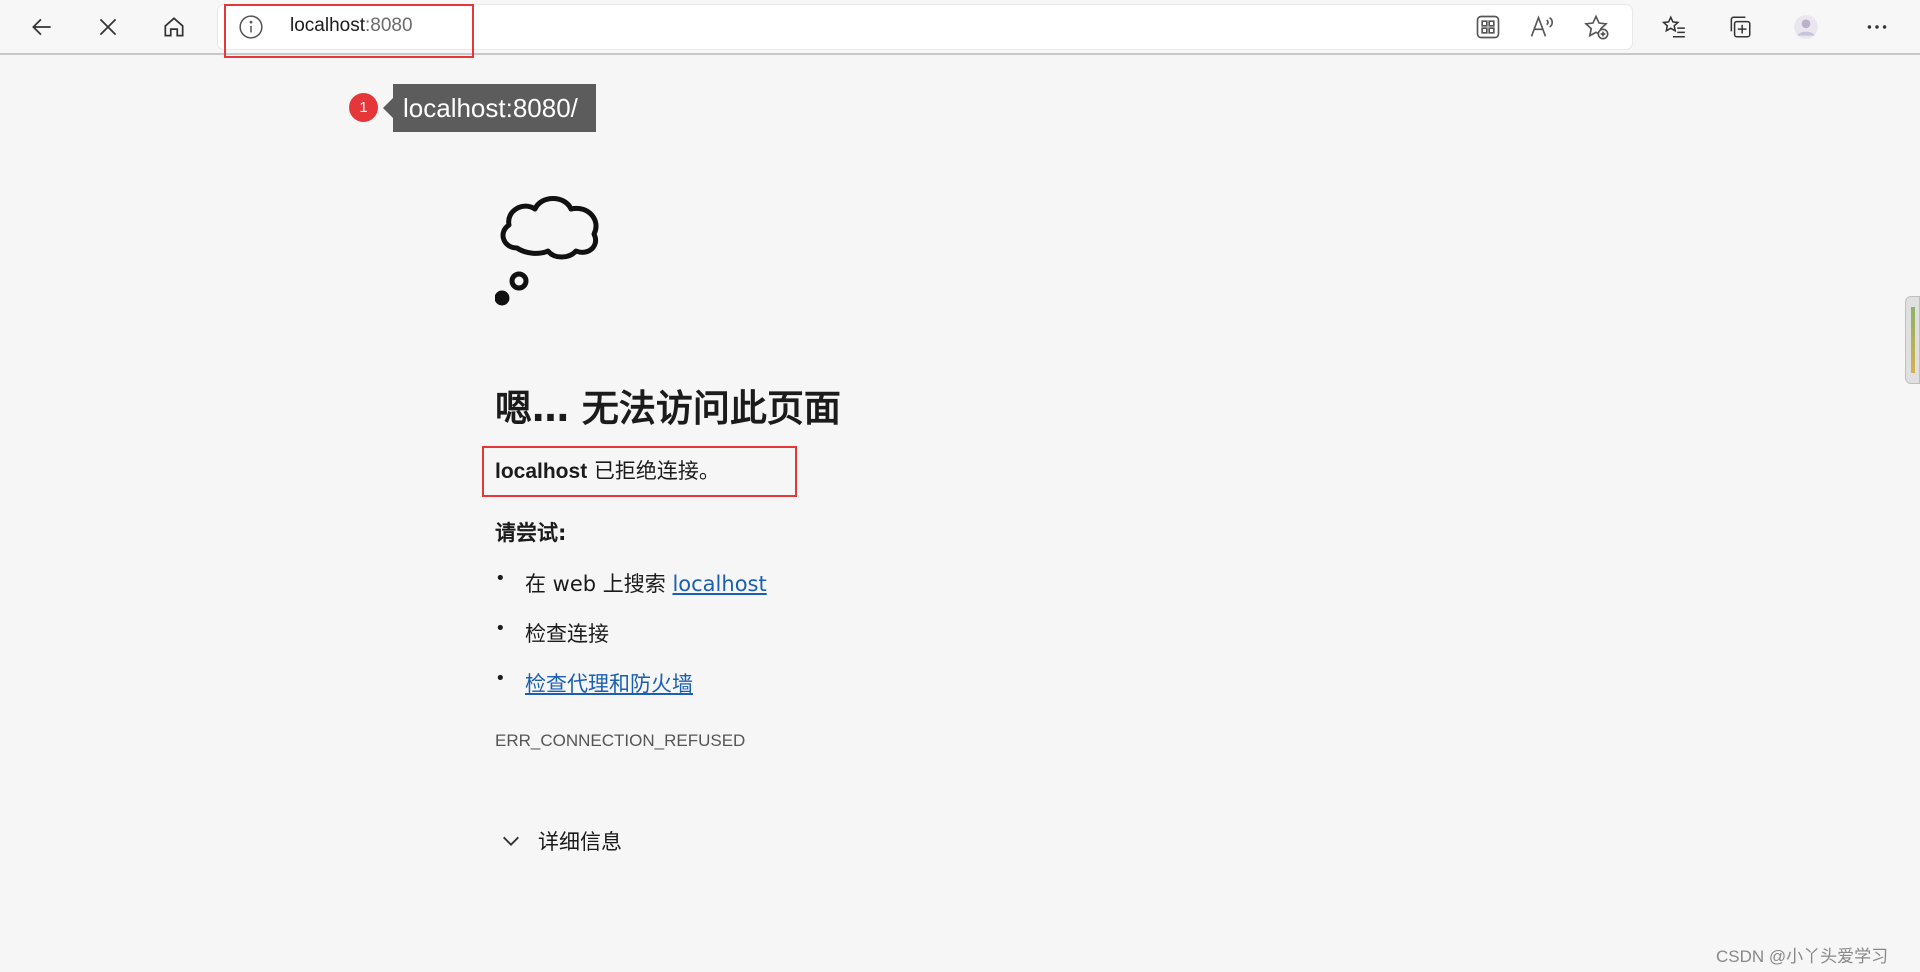 The height and width of the screenshot is (972, 1920). I want to click on list-item: 在 web 上搜索 localhost, so click(631, 593).